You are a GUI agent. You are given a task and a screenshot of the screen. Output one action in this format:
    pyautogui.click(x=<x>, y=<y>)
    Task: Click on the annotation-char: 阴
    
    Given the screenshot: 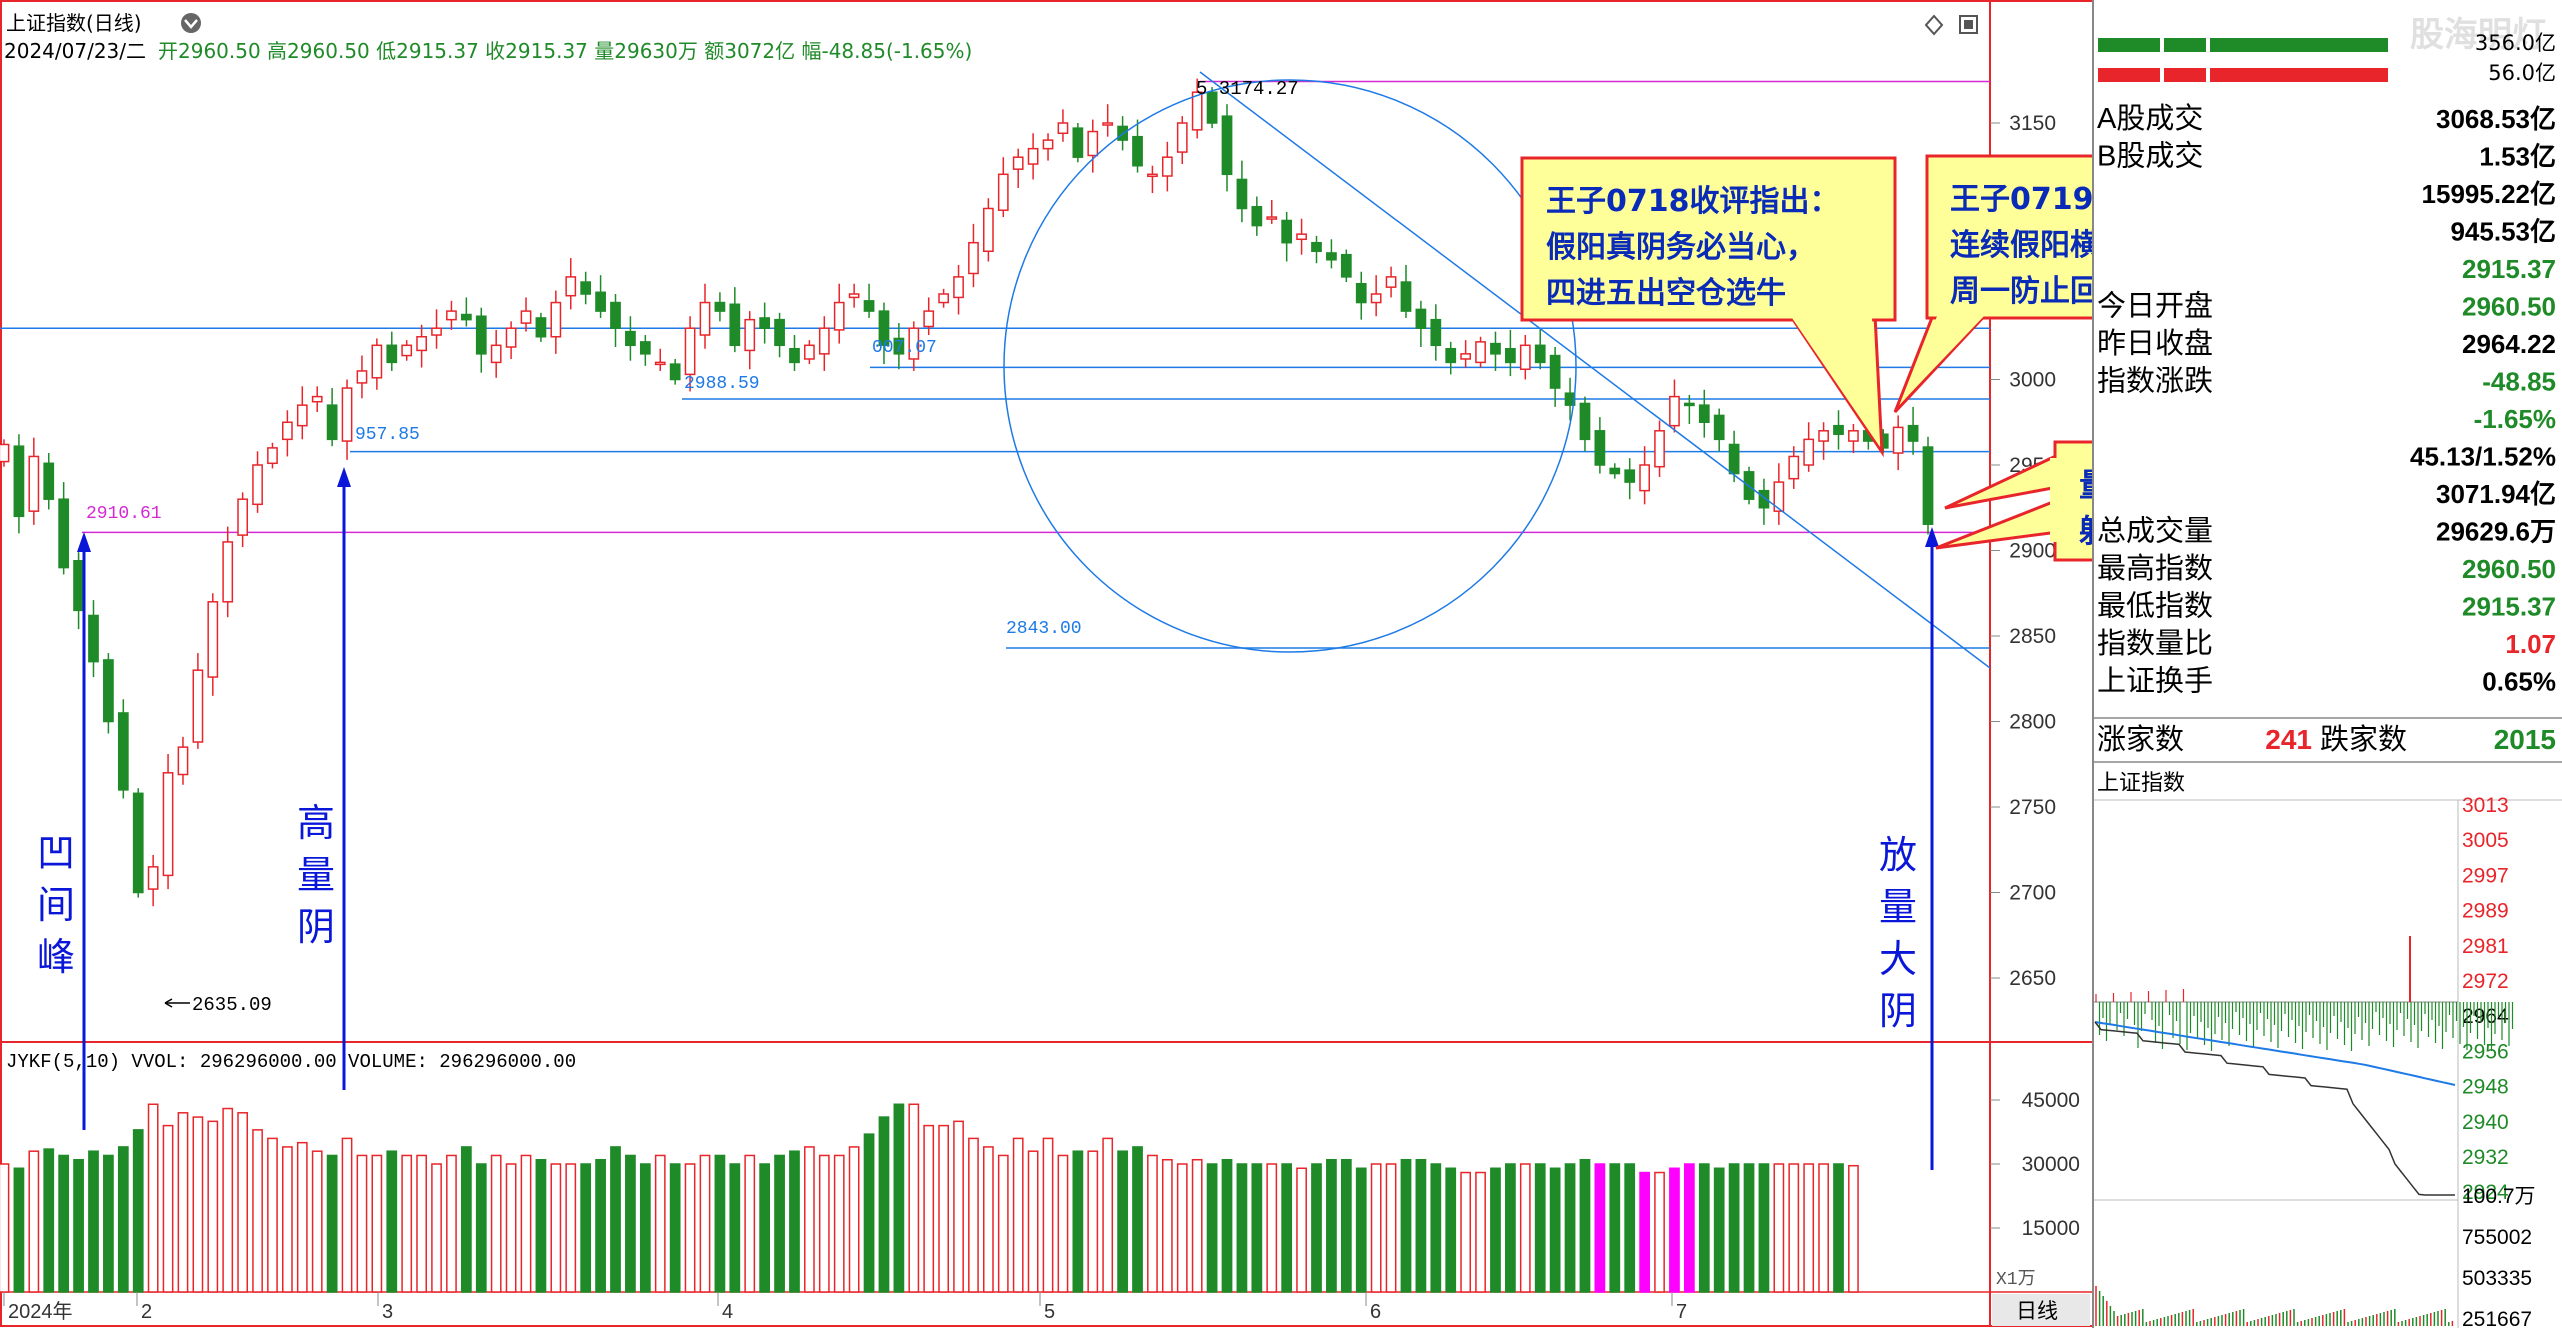 What is the action you would take?
    pyautogui.click(x=316, y=928)
    